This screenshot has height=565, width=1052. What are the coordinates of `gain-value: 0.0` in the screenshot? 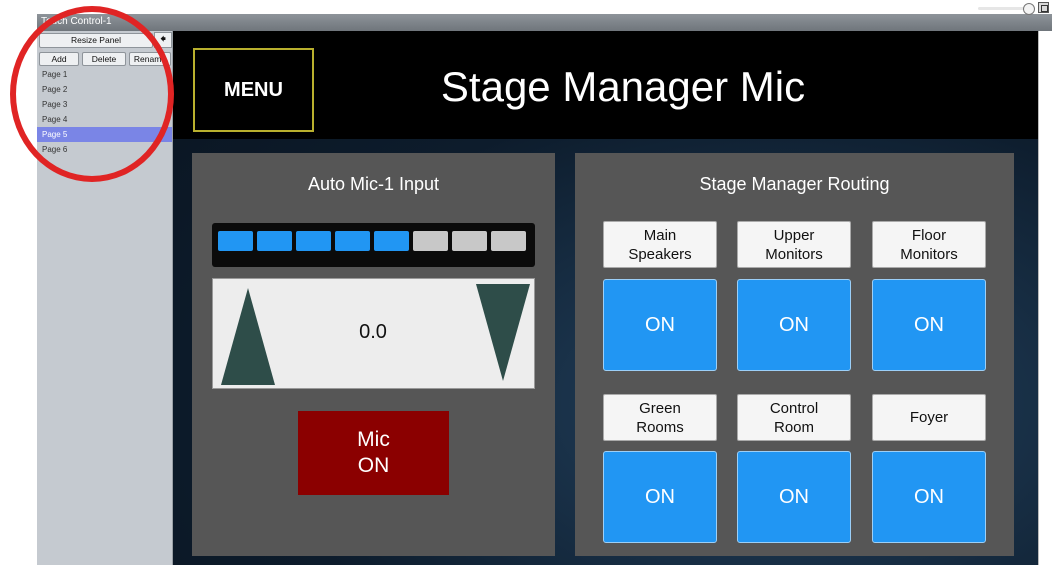 It's located at (373, 332).